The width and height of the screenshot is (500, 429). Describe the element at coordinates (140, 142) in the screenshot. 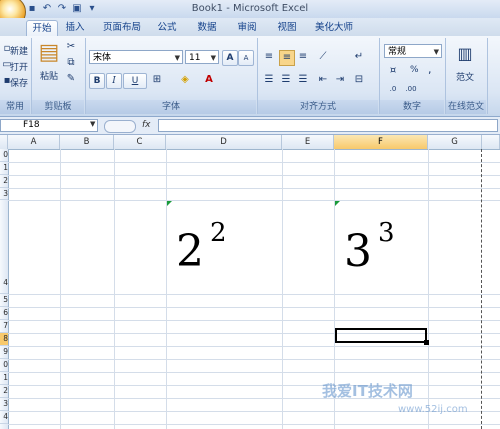

I see `column-header-c: C` at that location.